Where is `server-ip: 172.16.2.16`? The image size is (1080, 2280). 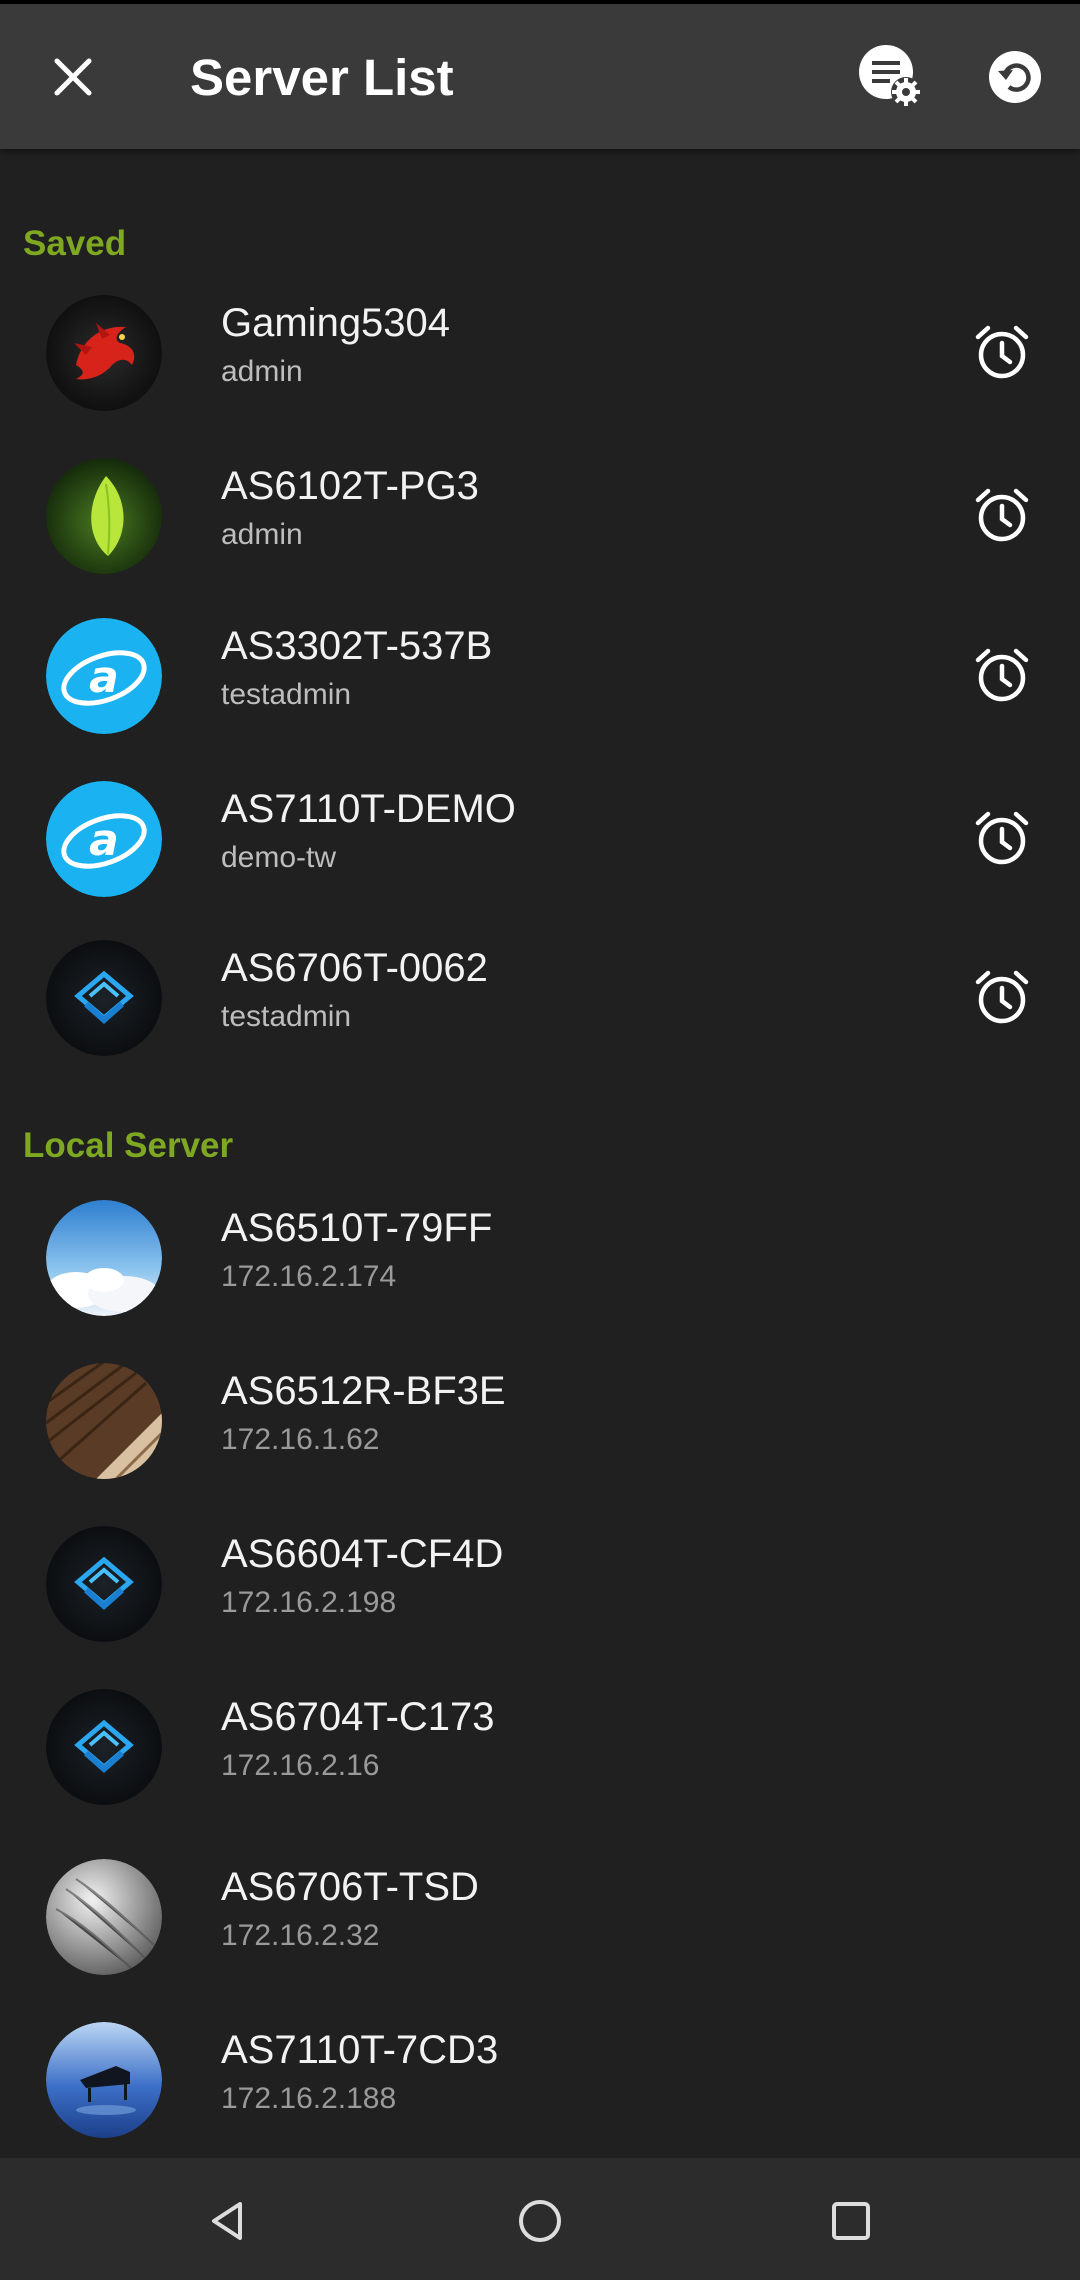
server-ip: 172.16.2.16 is located at coordinates (300, 1765).